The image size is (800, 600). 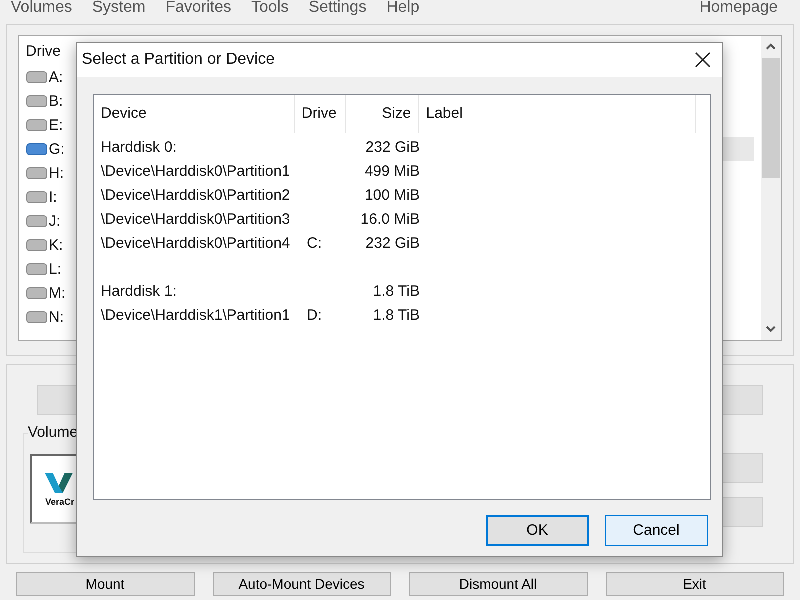 I want to click on drive-letter: J:, so click(x=55, y=221).